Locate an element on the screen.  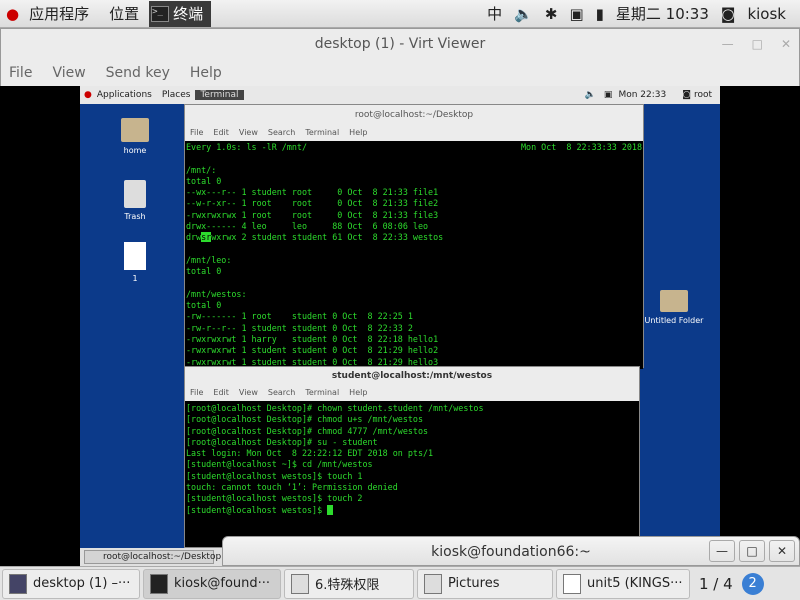
highlighted-change: sr is located at coordinates (206, 237).